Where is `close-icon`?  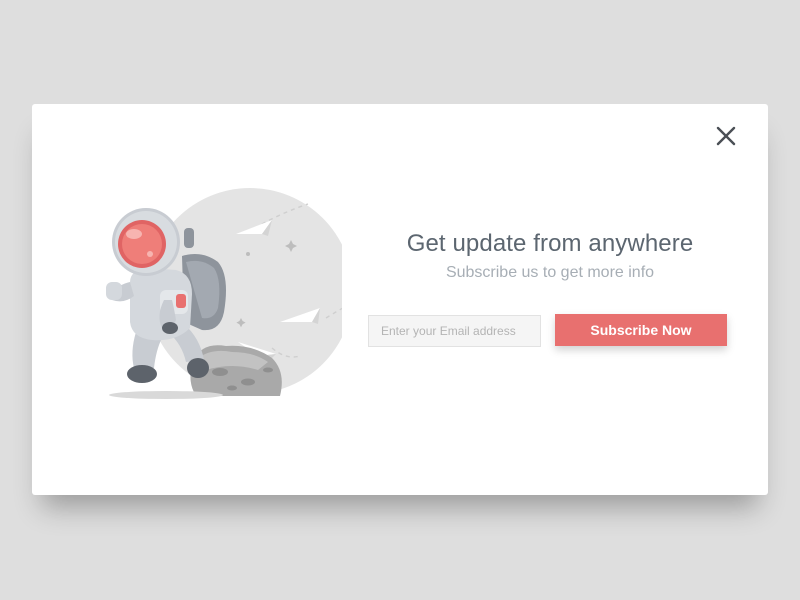 close-icon is located at coordinates (726, 136).